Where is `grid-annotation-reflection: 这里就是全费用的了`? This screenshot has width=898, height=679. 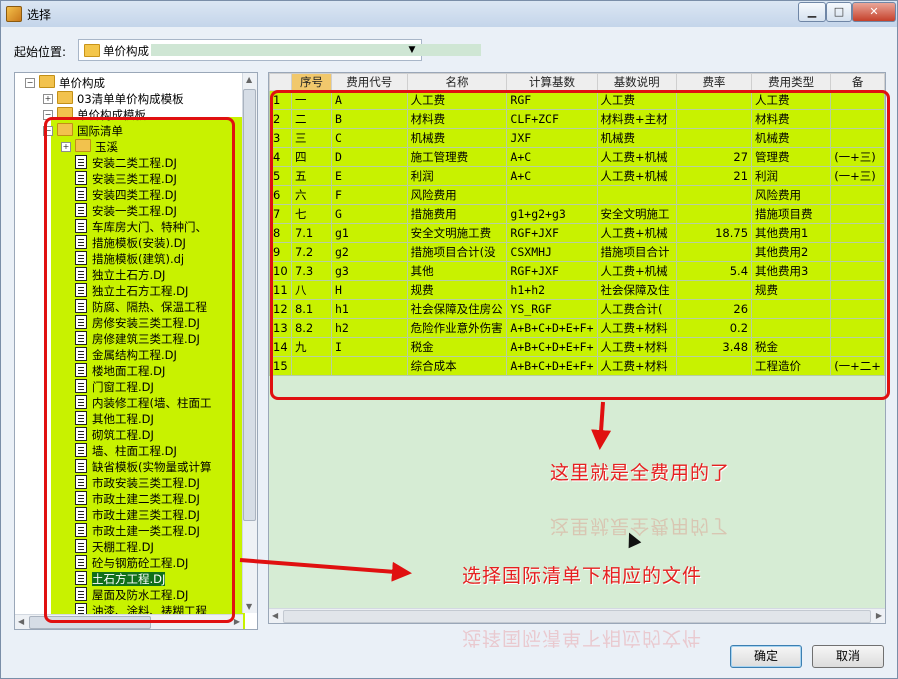
grid-annotation-reflection: 这里就是全费用的了 is located at coordinates (640, 526).